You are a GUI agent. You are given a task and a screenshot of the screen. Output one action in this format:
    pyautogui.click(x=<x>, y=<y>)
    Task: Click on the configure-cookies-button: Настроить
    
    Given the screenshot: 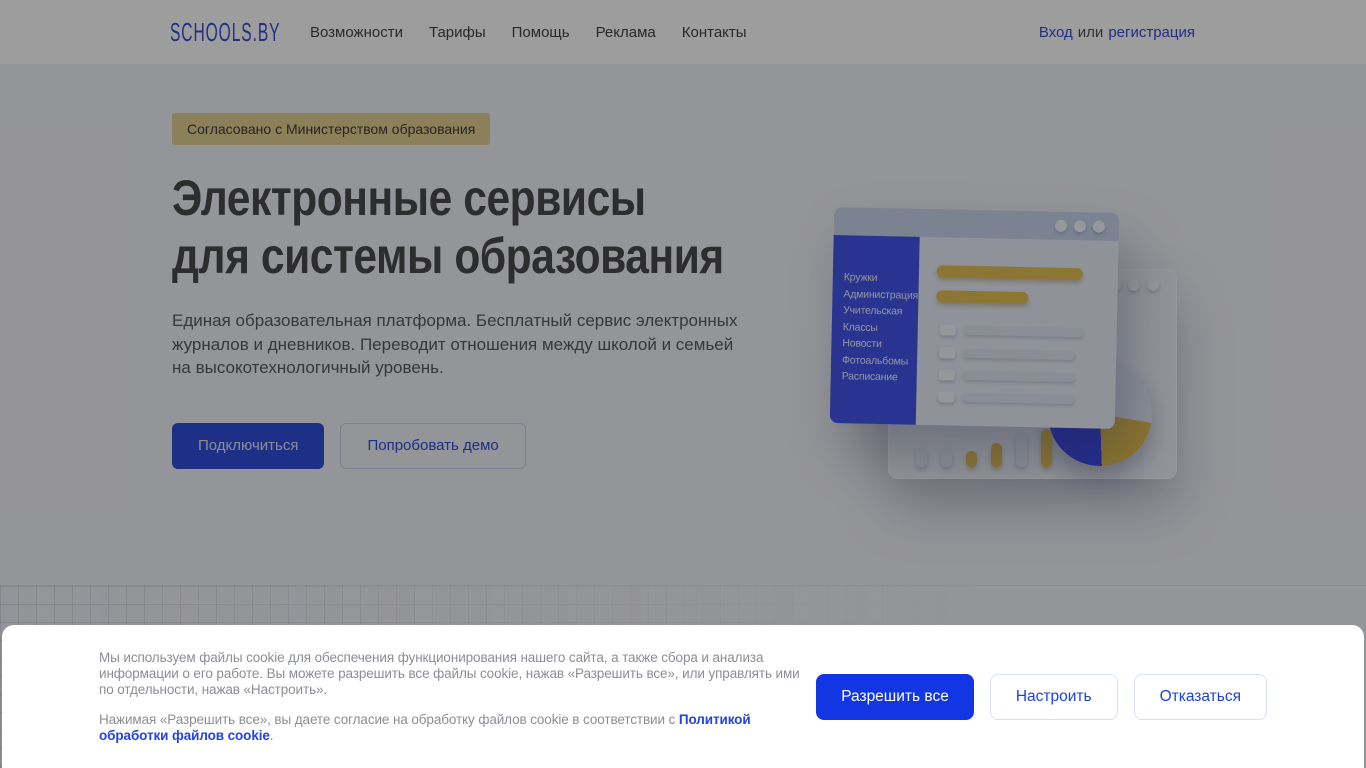 What is the action you would take?
    pyautogui.click(x=1053, y=696)
    